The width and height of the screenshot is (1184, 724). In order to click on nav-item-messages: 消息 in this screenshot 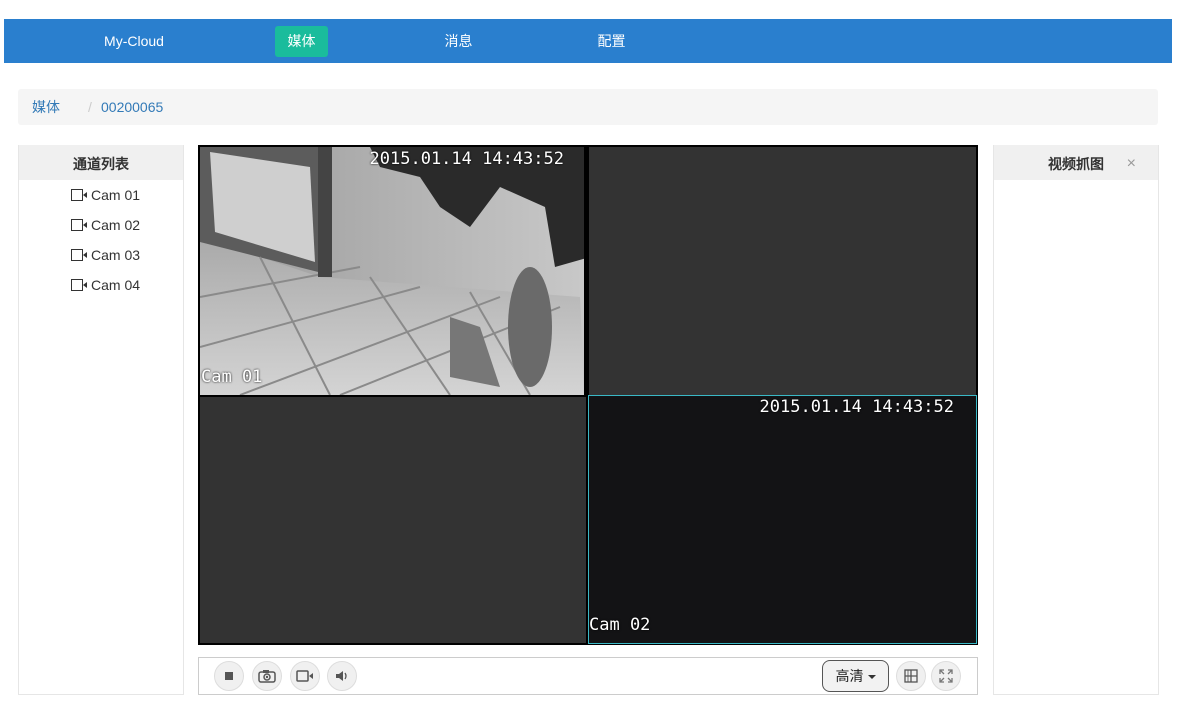, I will do `click(458, 41)`.